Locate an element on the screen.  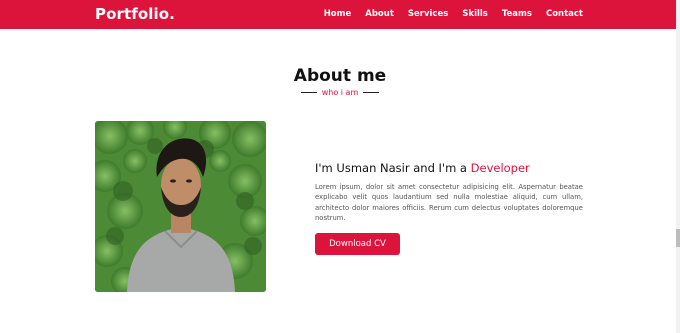
section-subtitle-row: who i am is located at coordinates (340, 92).